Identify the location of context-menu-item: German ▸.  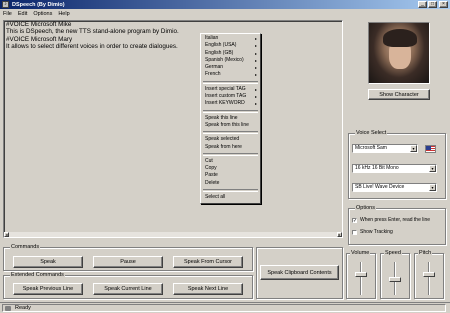
(230, 67).